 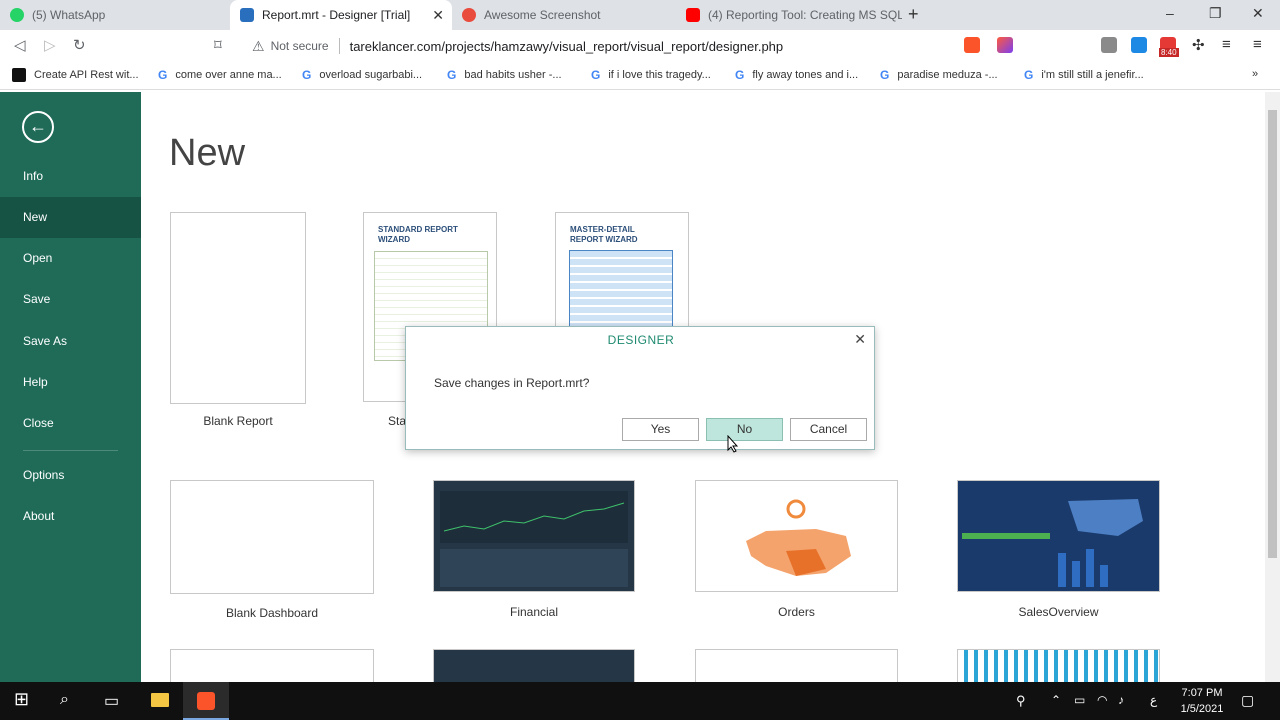 What do you see at coordinates (1257, 44) in the screenshot?
I see `menu-icon: ≡` at bounding box center [1257, 44].